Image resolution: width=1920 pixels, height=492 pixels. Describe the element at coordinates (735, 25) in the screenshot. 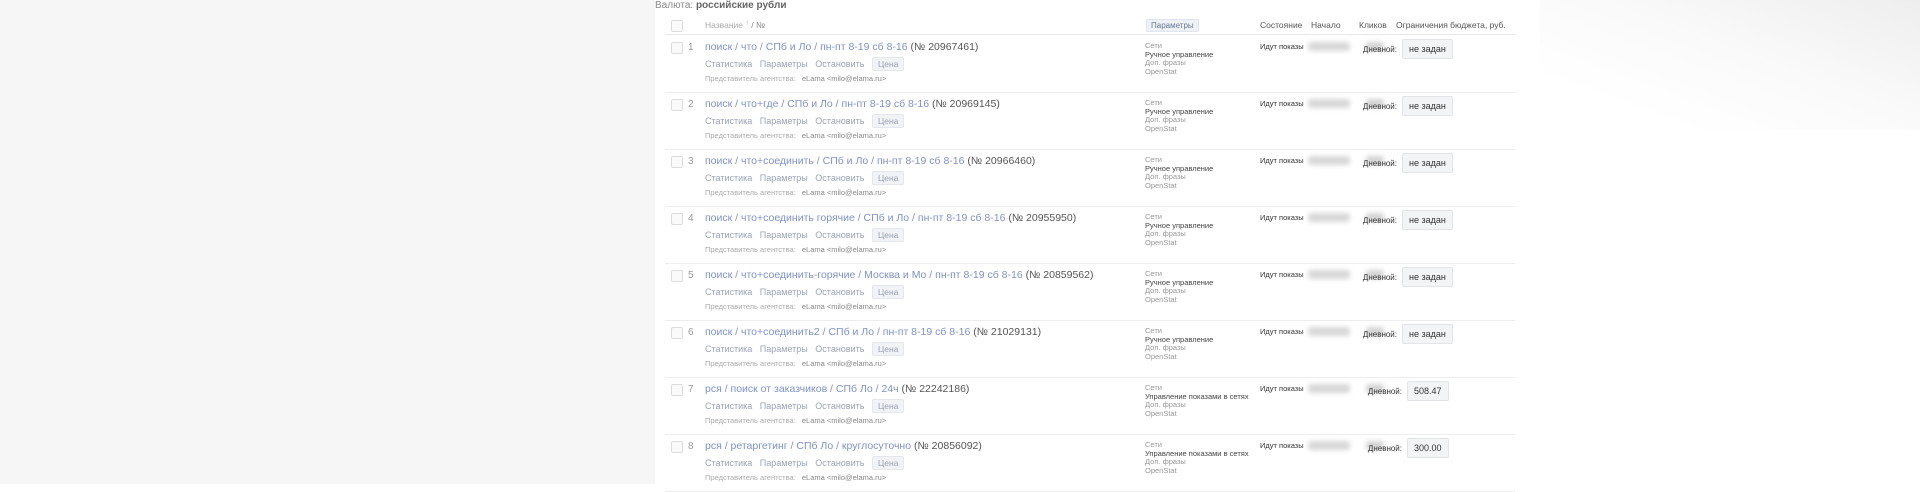

I see `column-header-name: Название ↑ / №` at that location.